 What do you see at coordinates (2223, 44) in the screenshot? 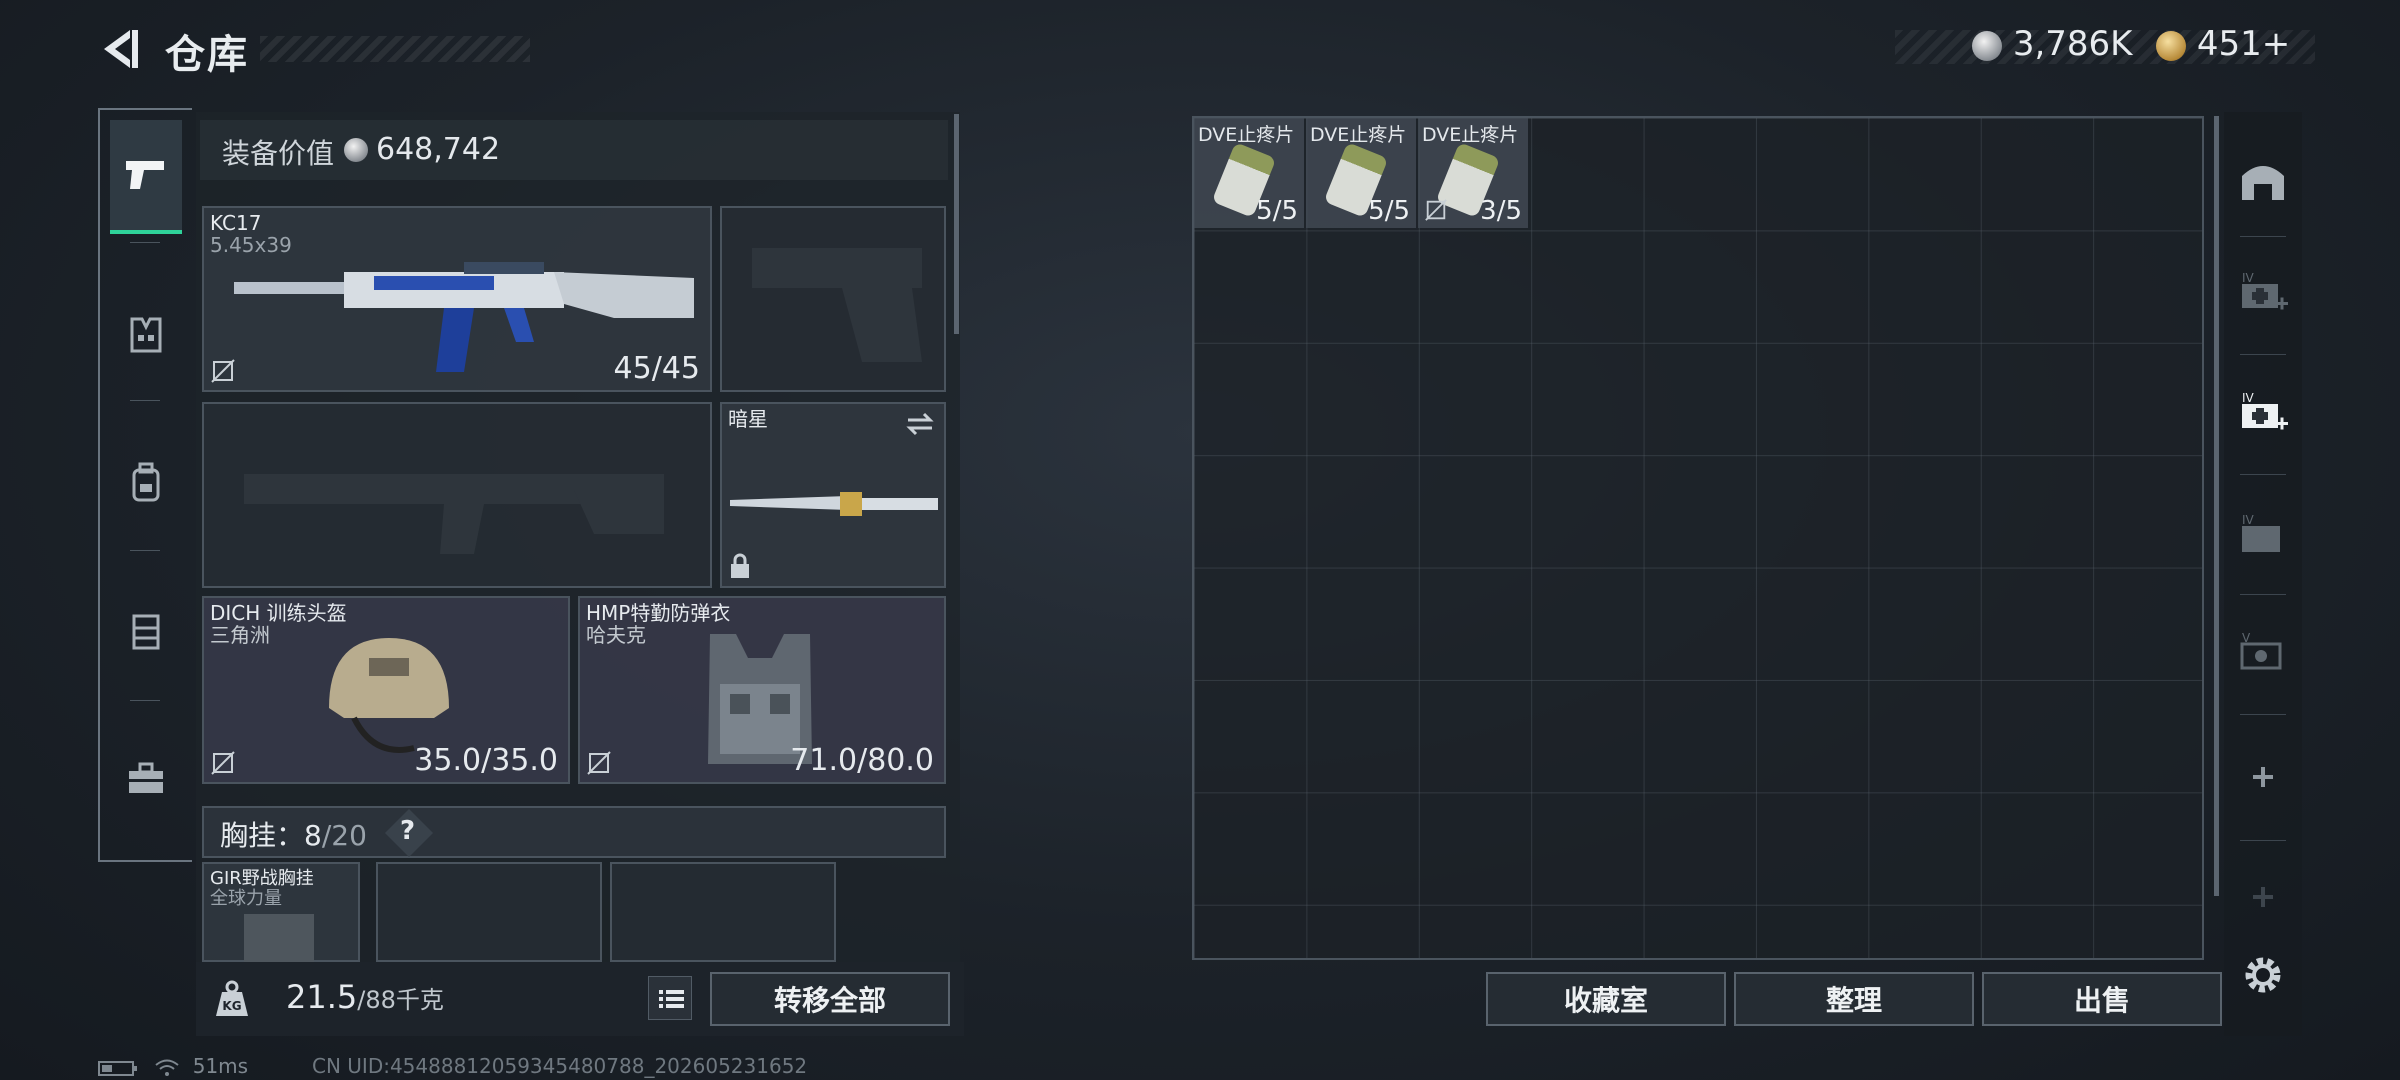
I see `gold-currency: 451+` at bounding box center [2223, 44].